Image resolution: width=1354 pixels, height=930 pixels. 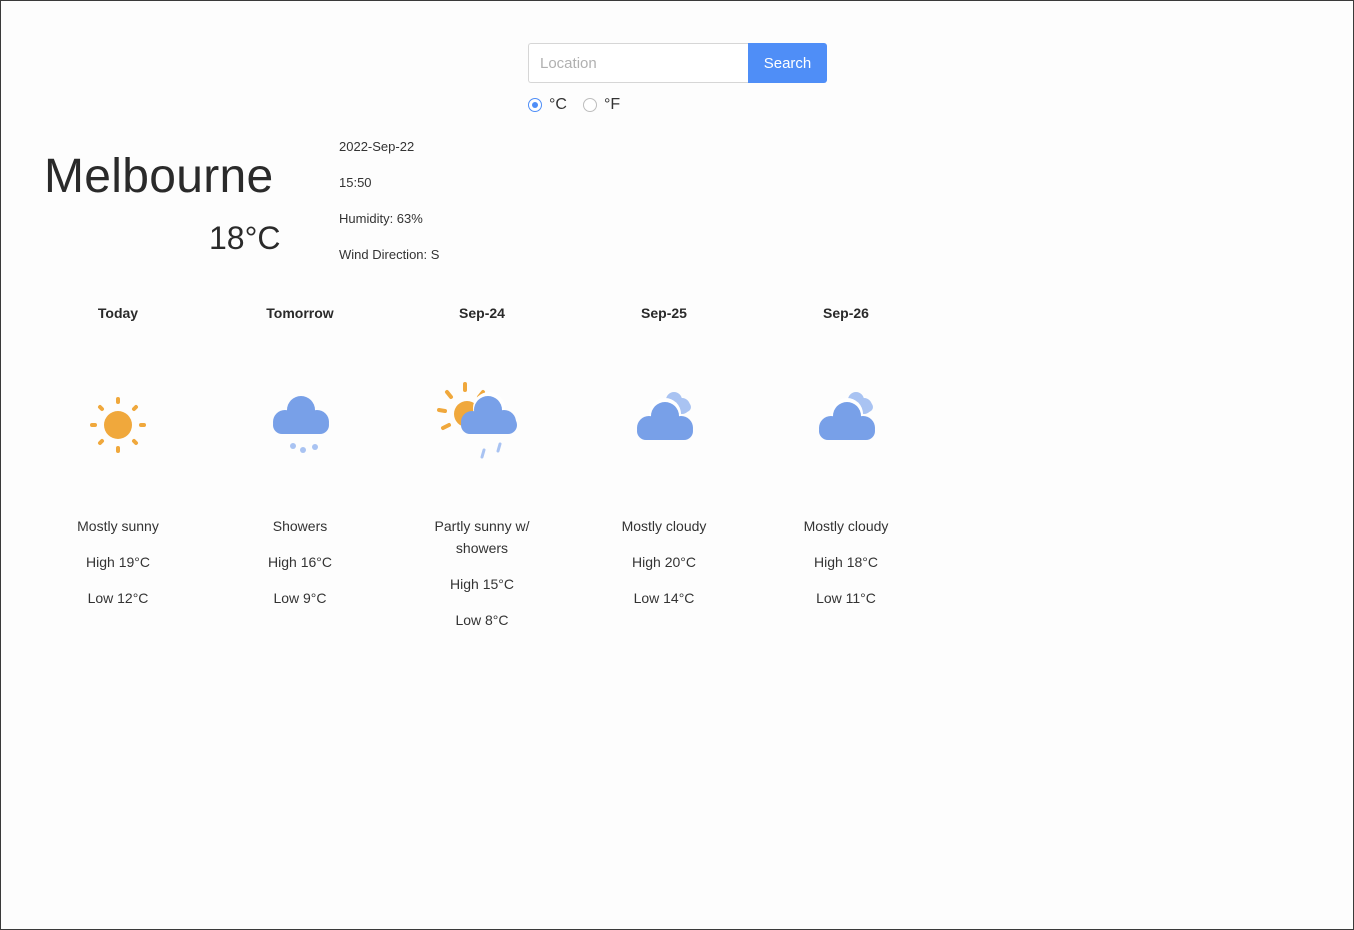 What do you see at coordinates (118, 526) in the screenshot?
I see `forecast-description: Mostly sunny` at bounding box center [118, 526].